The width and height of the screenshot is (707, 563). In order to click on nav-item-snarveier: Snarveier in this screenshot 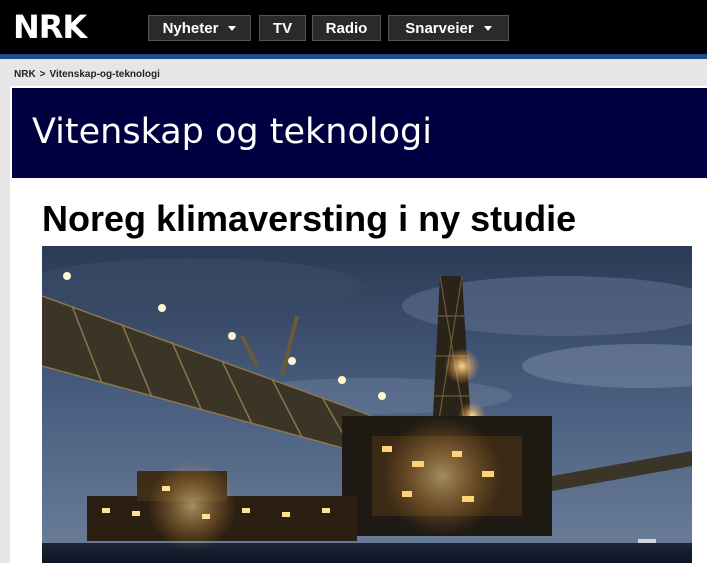, I will do `click(448, 28)`.